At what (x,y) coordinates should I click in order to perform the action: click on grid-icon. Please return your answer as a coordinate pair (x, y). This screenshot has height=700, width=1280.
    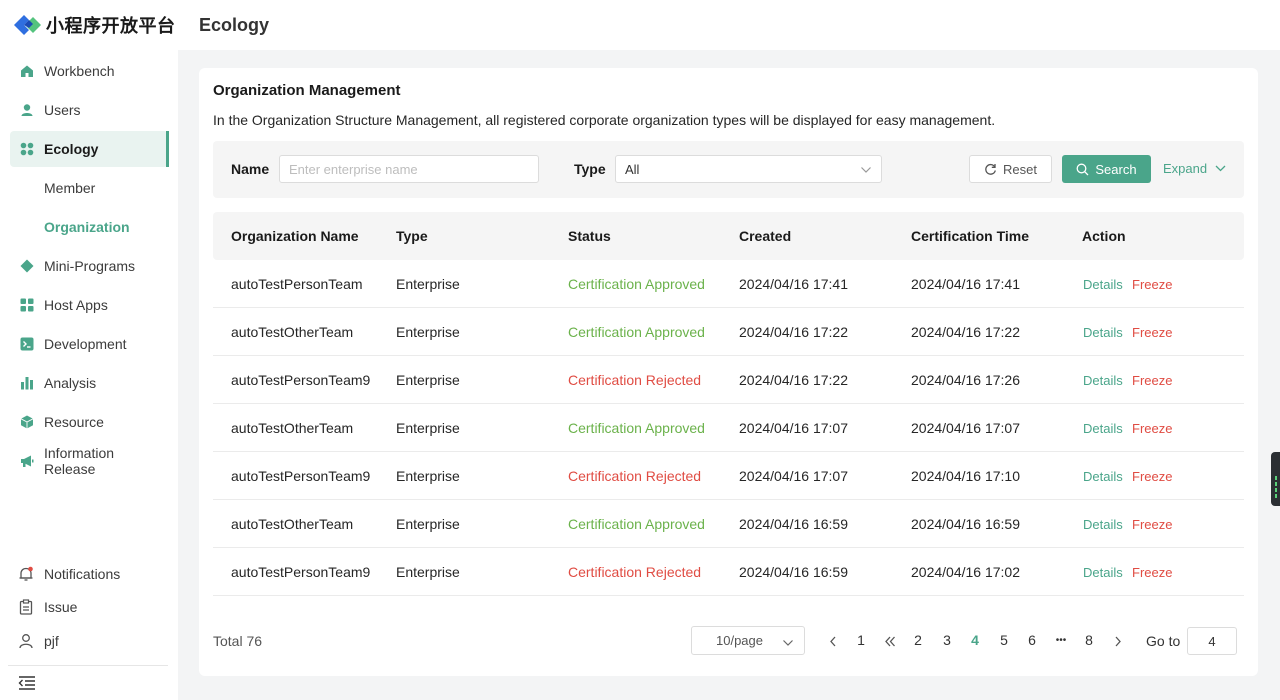
    Looking at the image, I should click on (27, 149).